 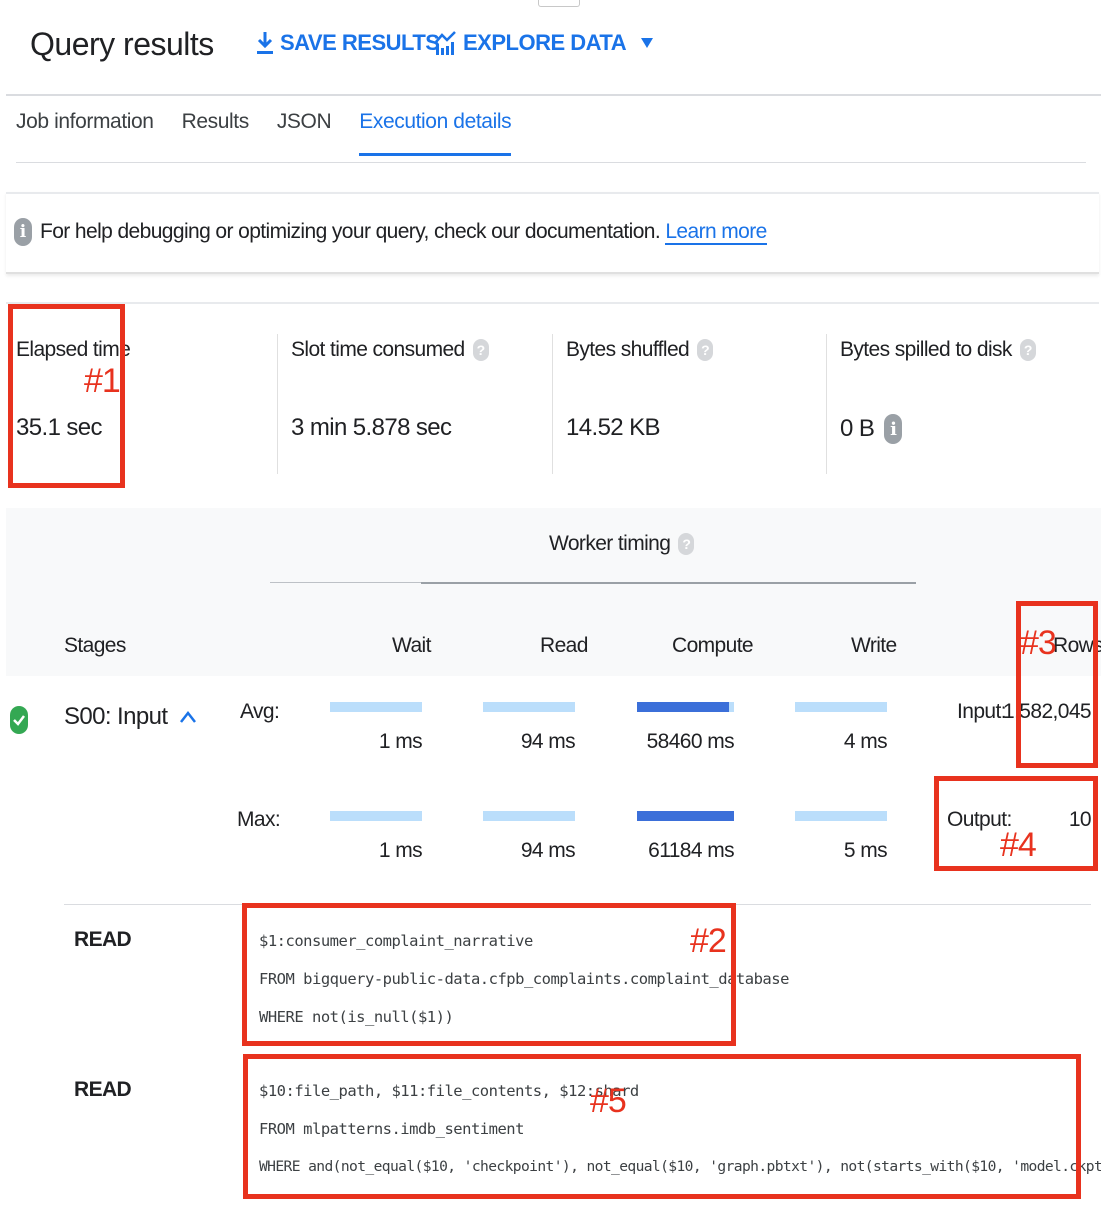 I want to click on save-results-button: SAVE RESULTS, so click(x=348, y=43).